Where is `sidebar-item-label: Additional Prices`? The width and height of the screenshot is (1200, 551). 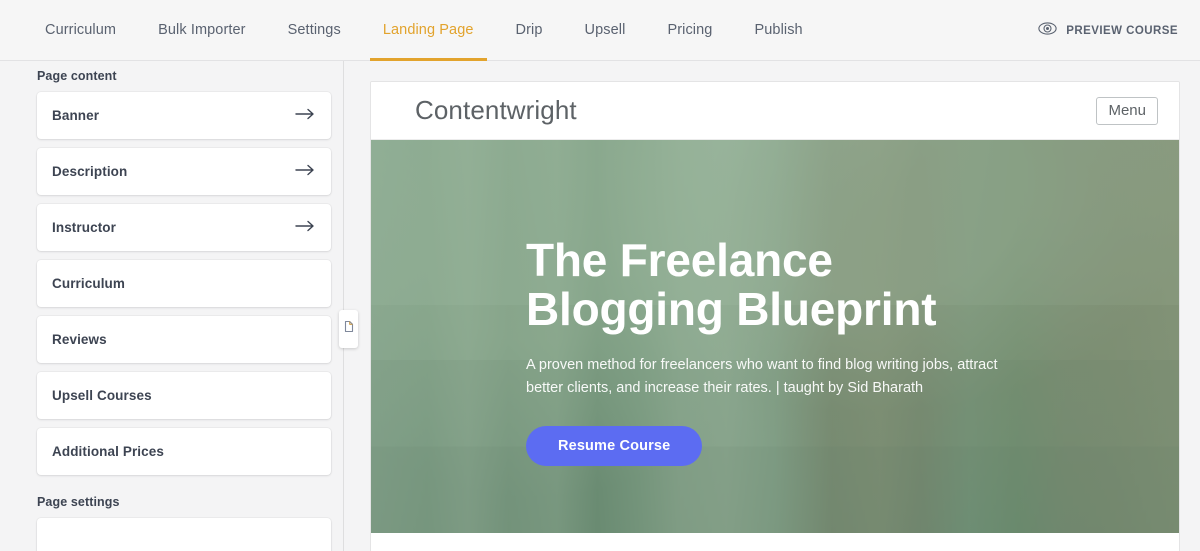 sidebar-item-label: Additional Prices is located at coordinates (108, 451).